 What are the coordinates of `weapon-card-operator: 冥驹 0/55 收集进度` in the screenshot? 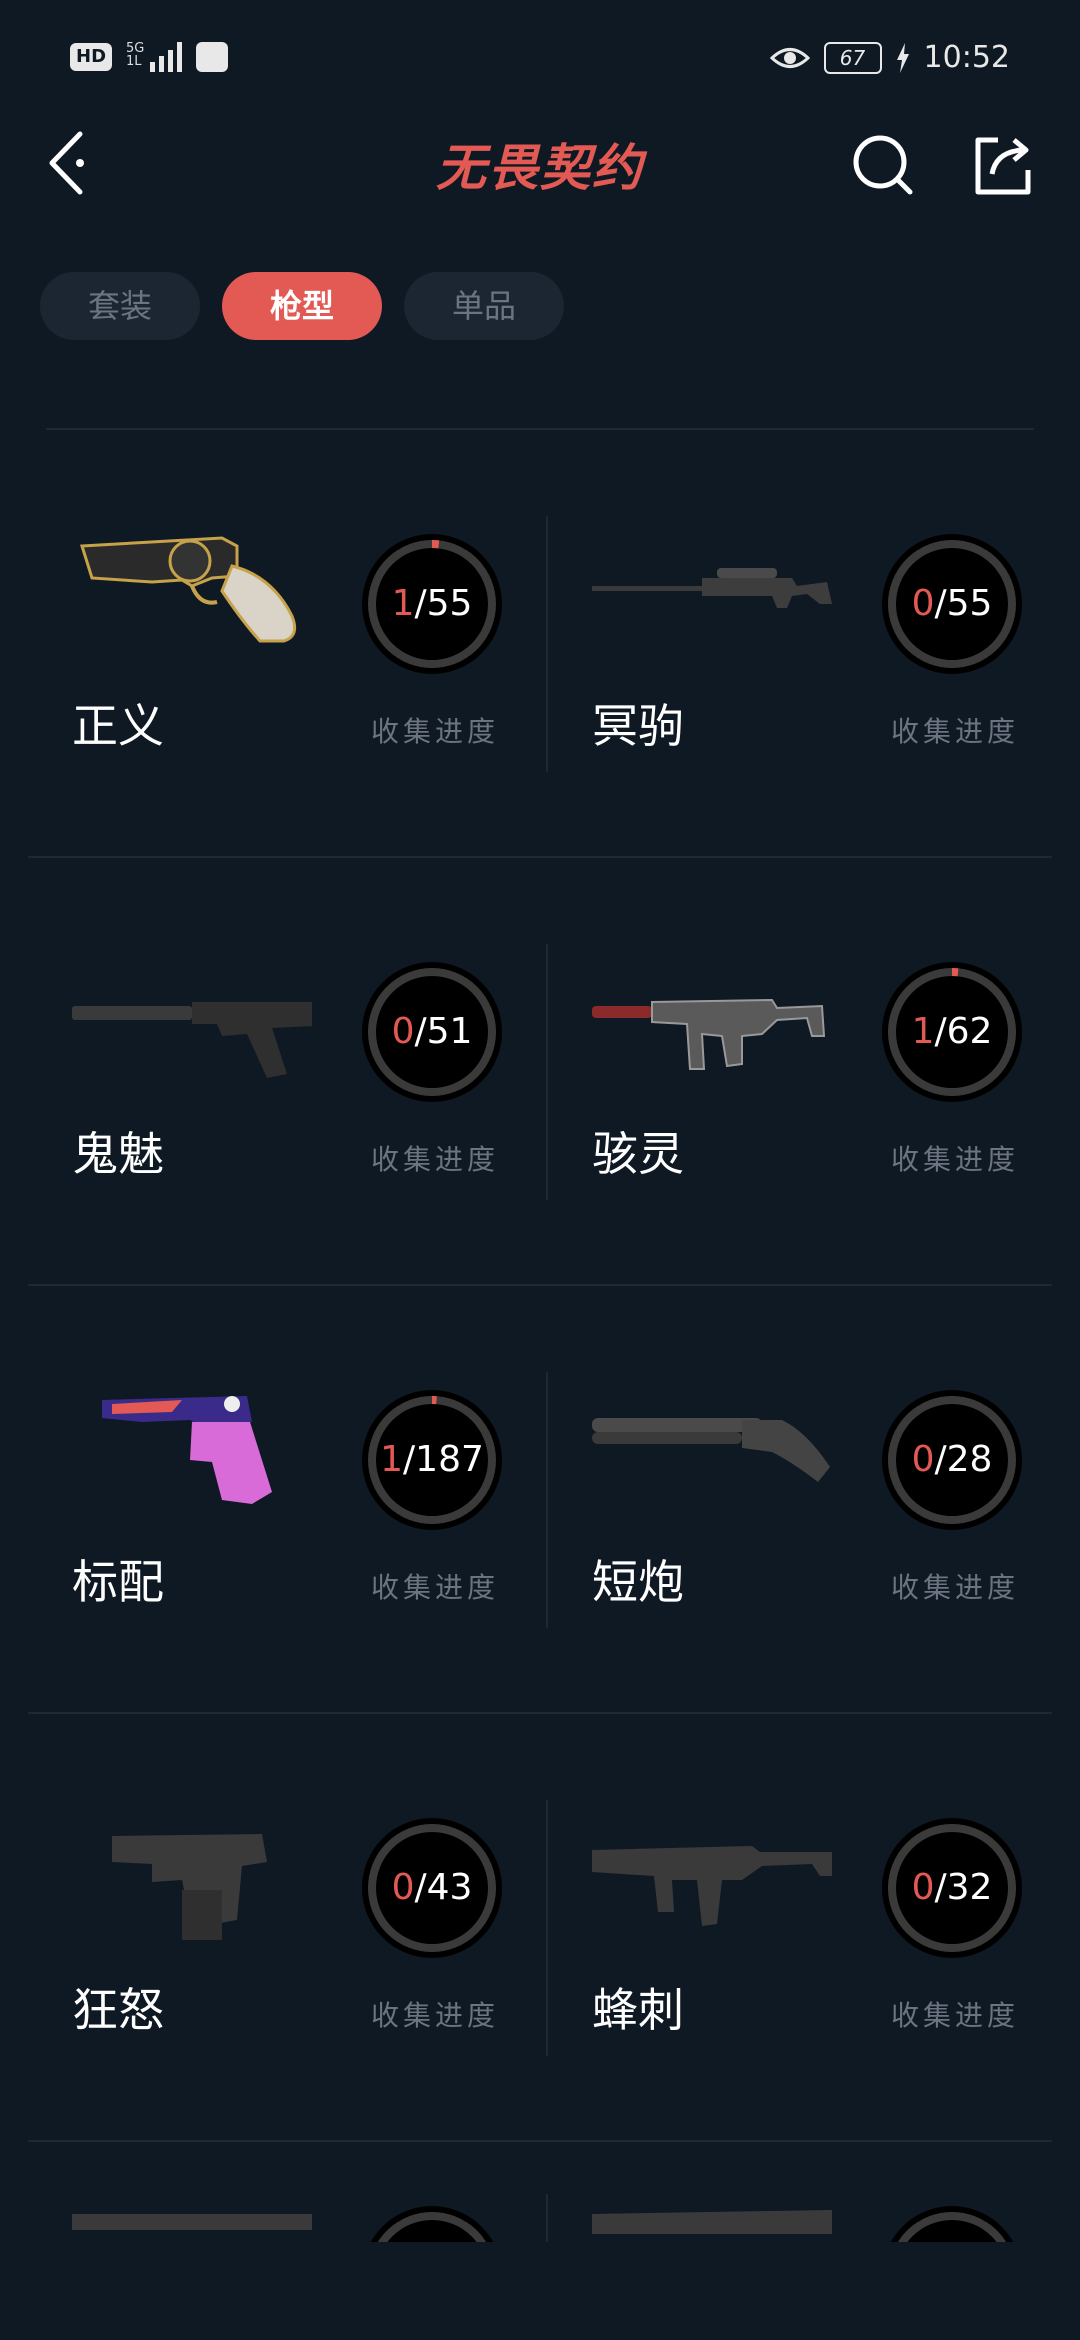 It's located at (804, 643).